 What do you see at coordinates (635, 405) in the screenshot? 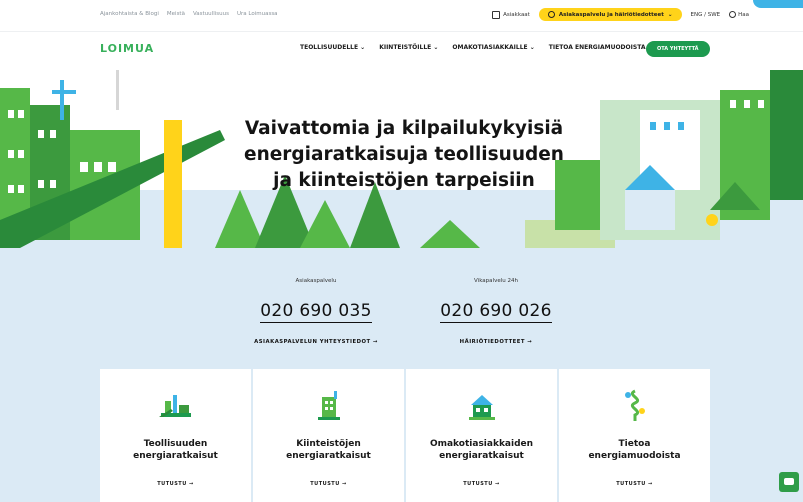
I see `energy-info-icon` at bounding box center [635, 405].